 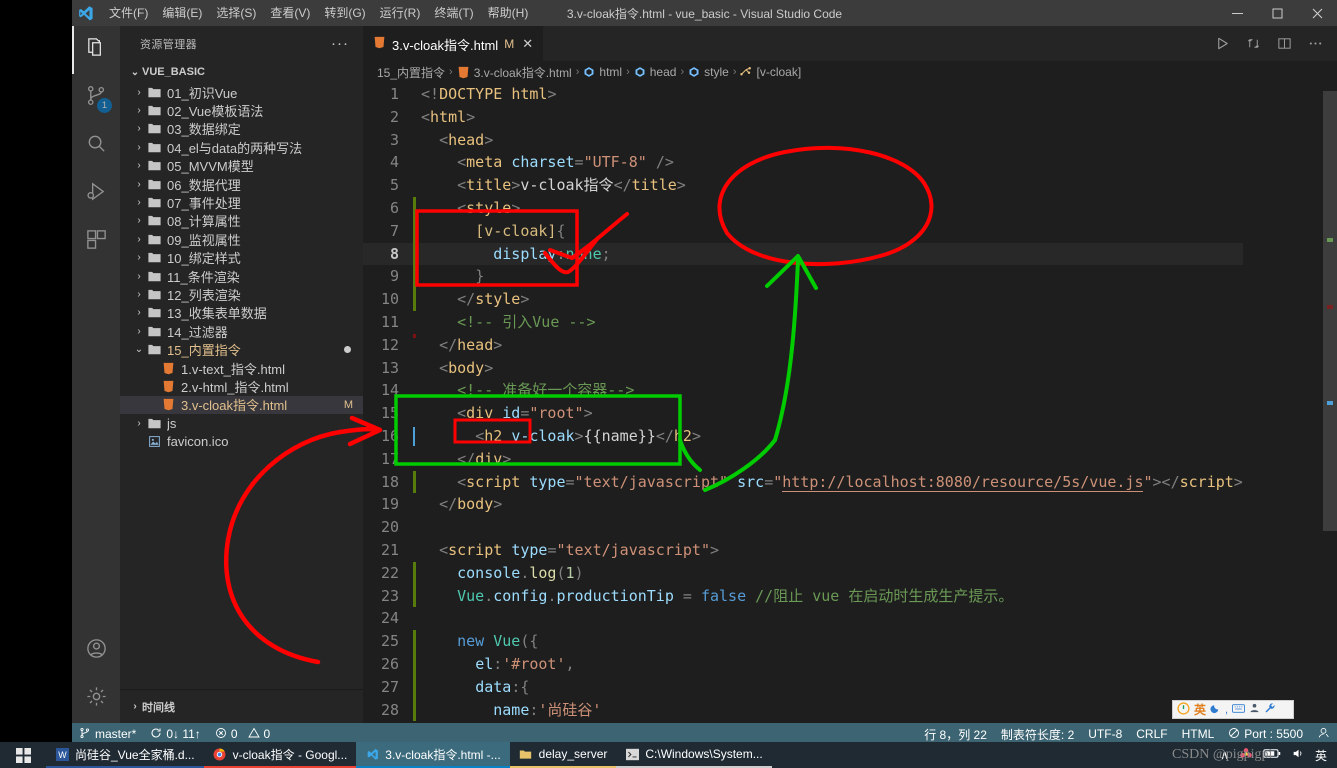 What do you see at coordinates (803, 185) in the screenshot?
I see `code-line: 5 <title>v-cloak指令</title>` at bounding box center [803, 185].